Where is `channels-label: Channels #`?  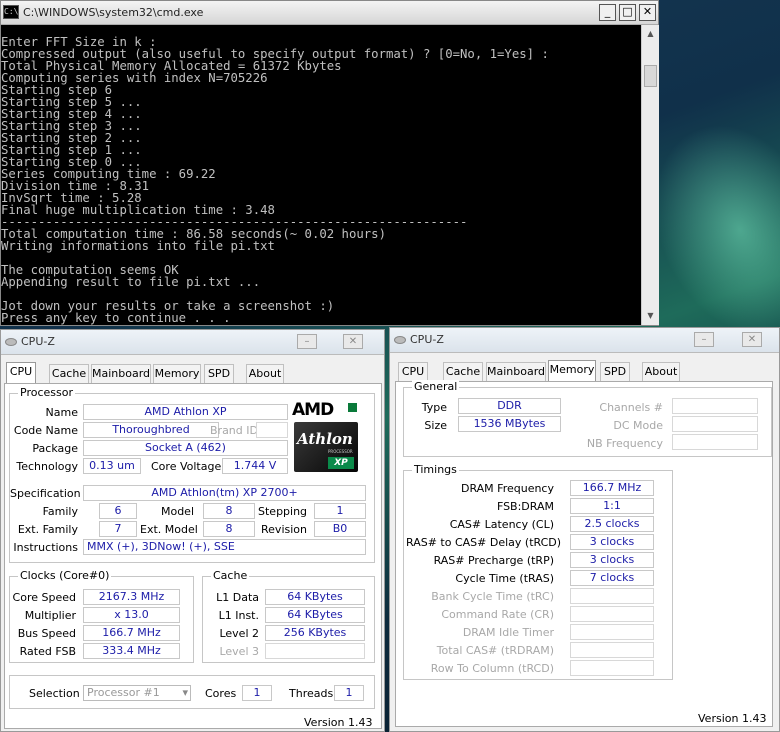
channels-label: Channels # is located at coordinates (631, 407).